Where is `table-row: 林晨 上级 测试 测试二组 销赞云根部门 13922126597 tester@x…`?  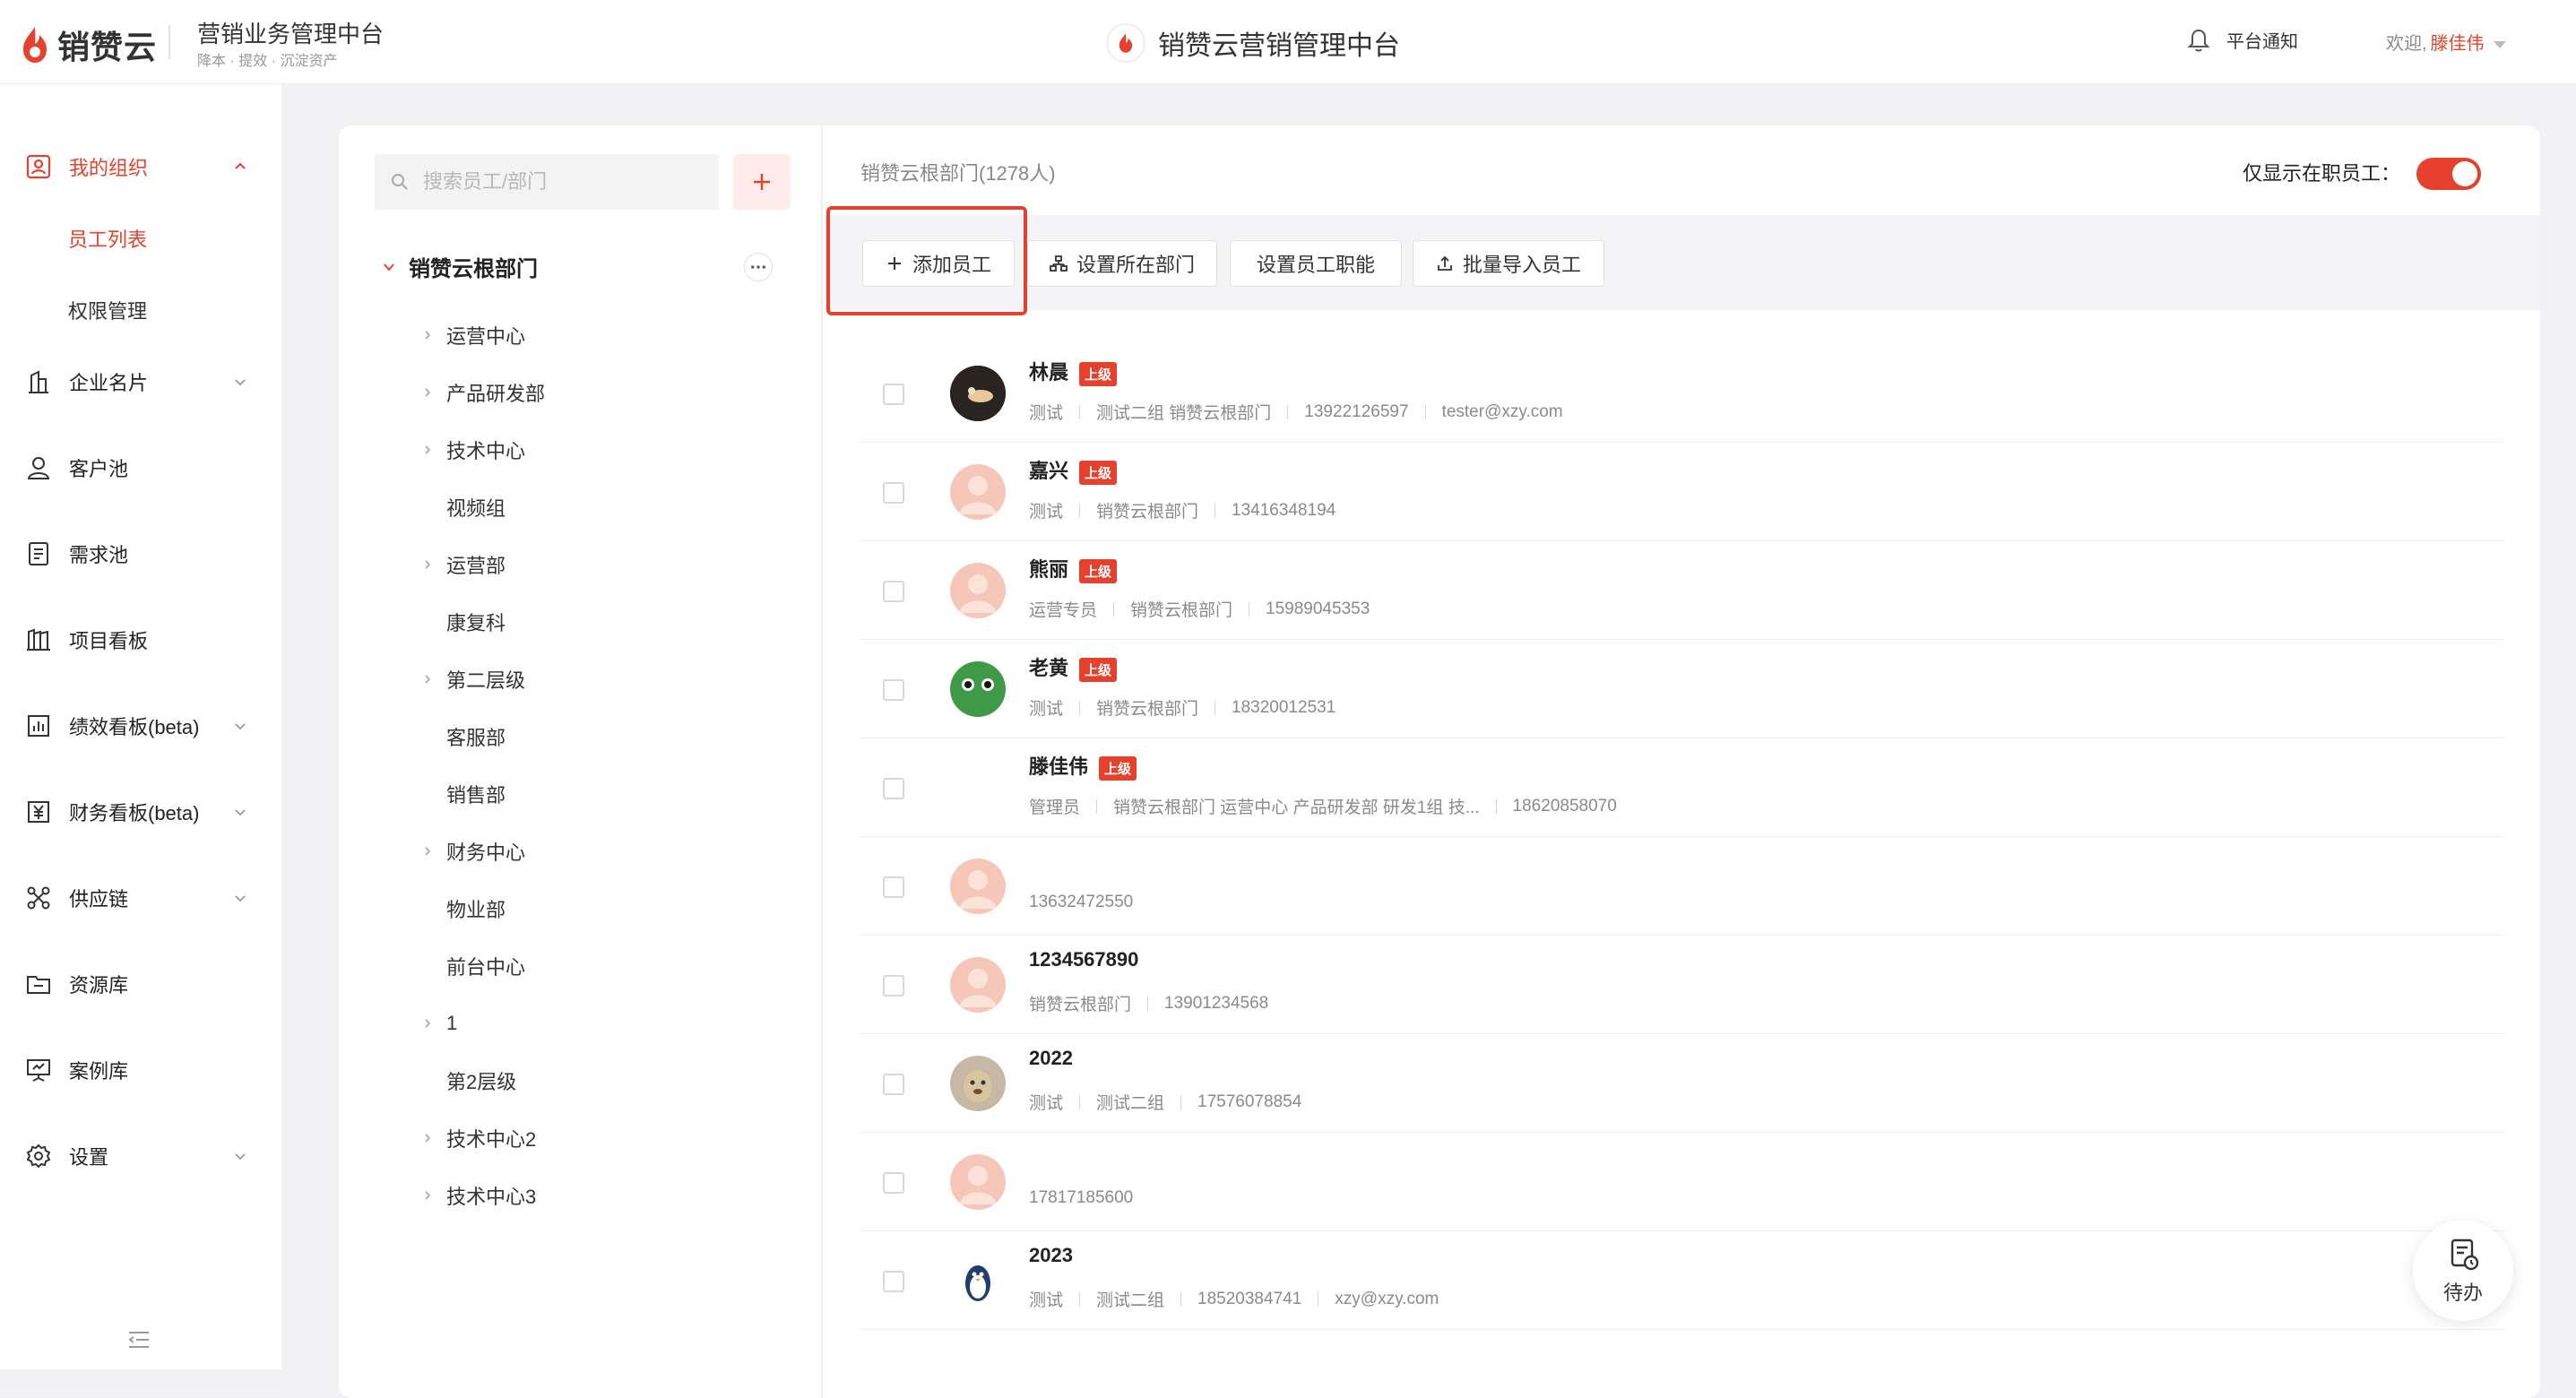
table-row: 林晨 上级 测试 测试二组 销赞云根部门 13922126597 tester@x… is located at coordinates (1682, 393).